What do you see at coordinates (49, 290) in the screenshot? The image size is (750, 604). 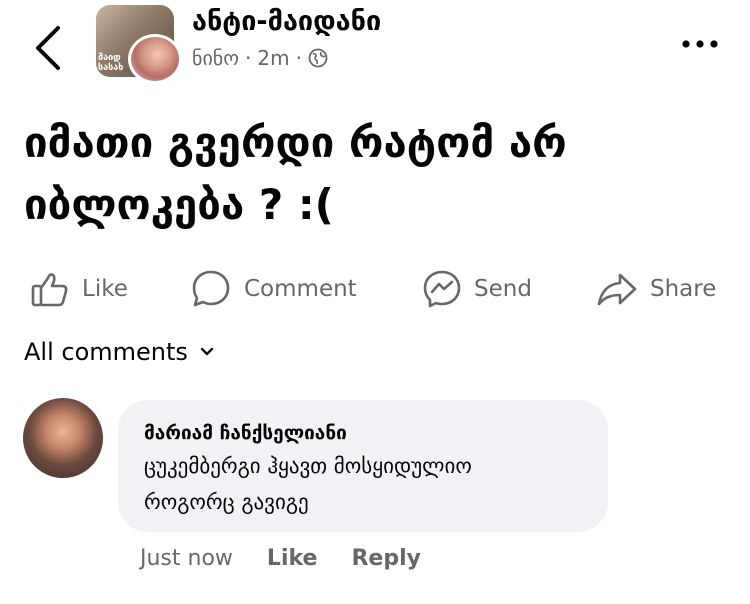 I see `thumbs-up-icon` at bounding box center [49, 290].